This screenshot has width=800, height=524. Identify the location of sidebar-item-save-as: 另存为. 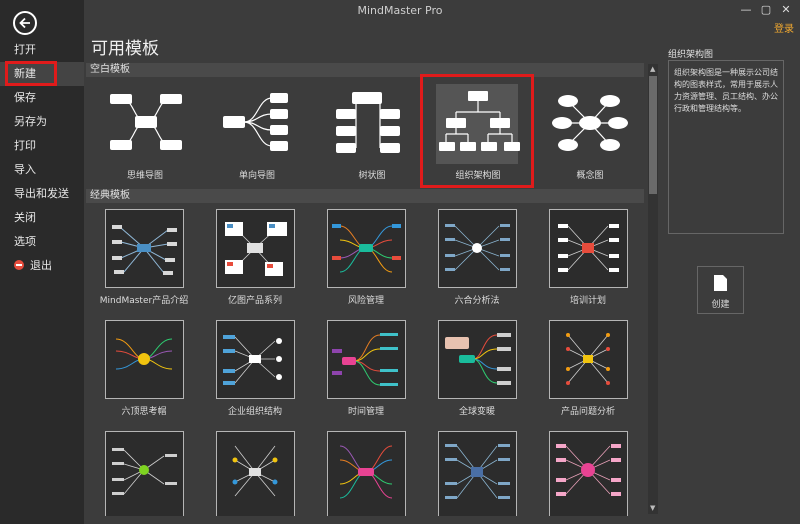
(42, 122).